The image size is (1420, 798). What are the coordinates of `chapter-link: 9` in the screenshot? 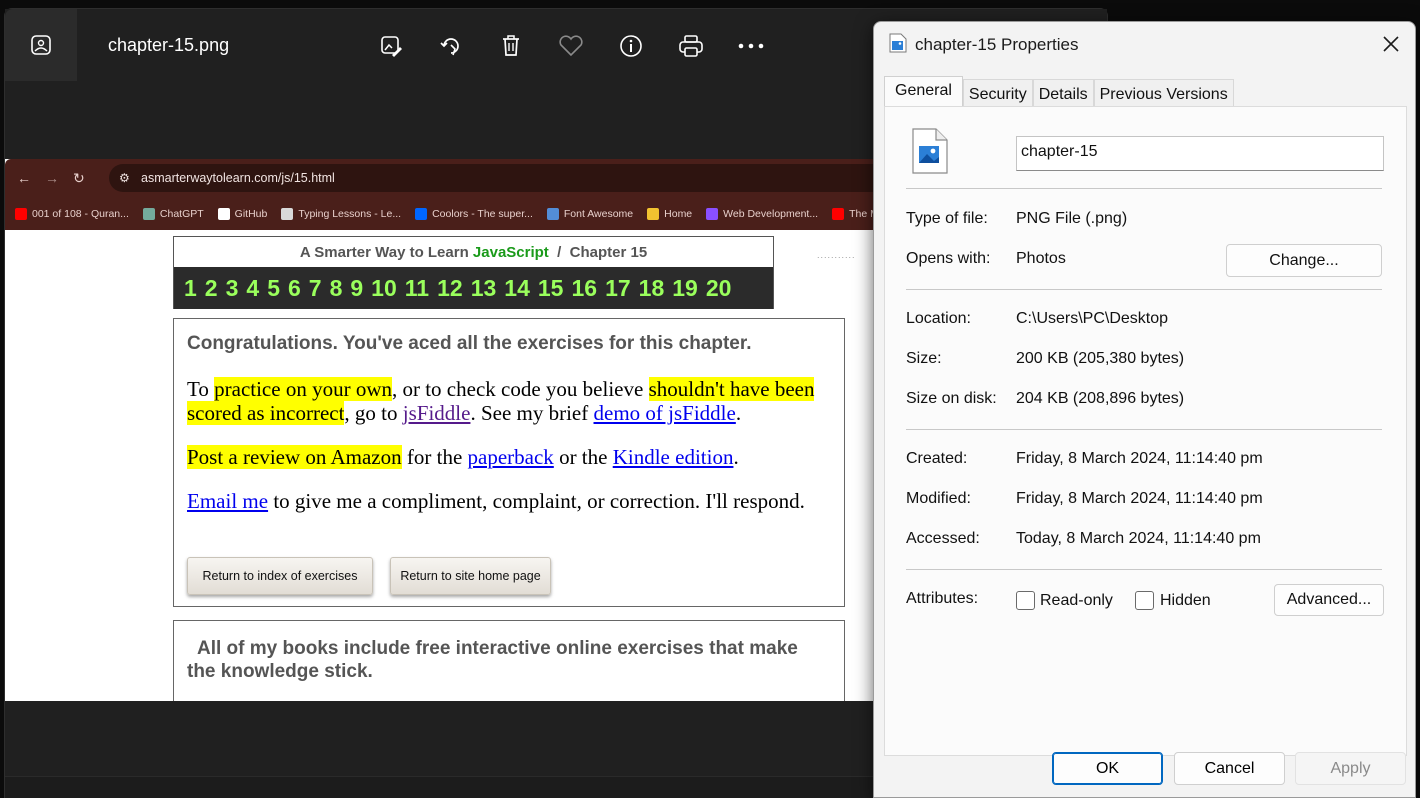 It's located at (356, 288).